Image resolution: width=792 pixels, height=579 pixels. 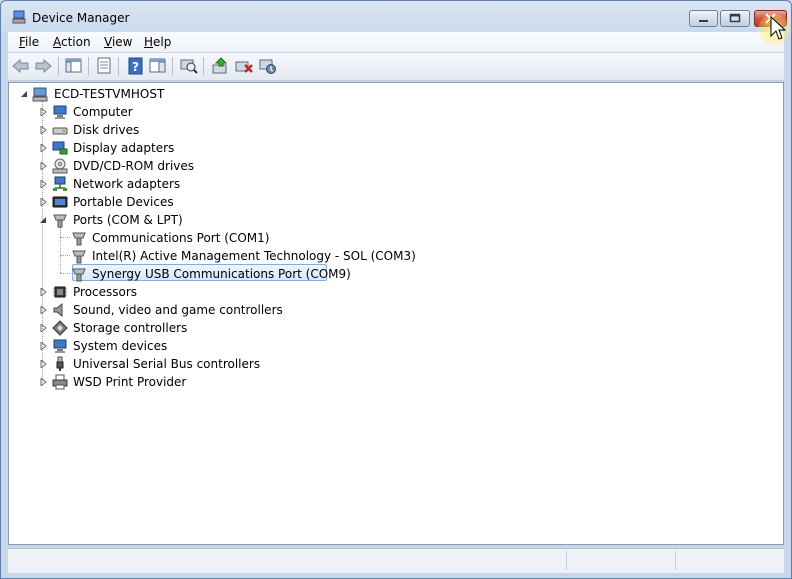 What do you see at coordinates (43, 66) in the screenshot?
I see `forward-arrow-icon` at bounding box center [43, 66].